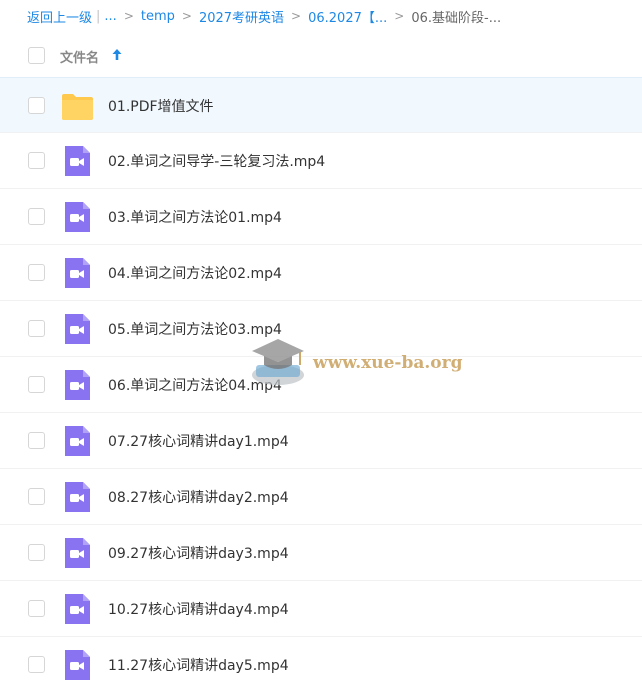  What do you see at coordinates (59, 16) in the screenshot?
I see `back-link: 返回上一级` at bounding box center [59, 16].